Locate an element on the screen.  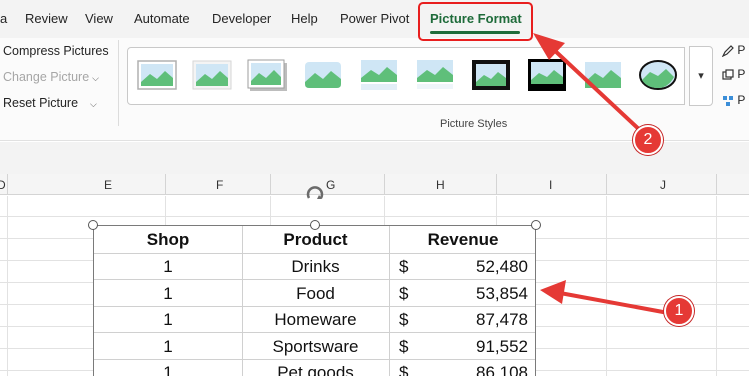
revenue-cell: 91,552 is located at coordinates (502, 346).